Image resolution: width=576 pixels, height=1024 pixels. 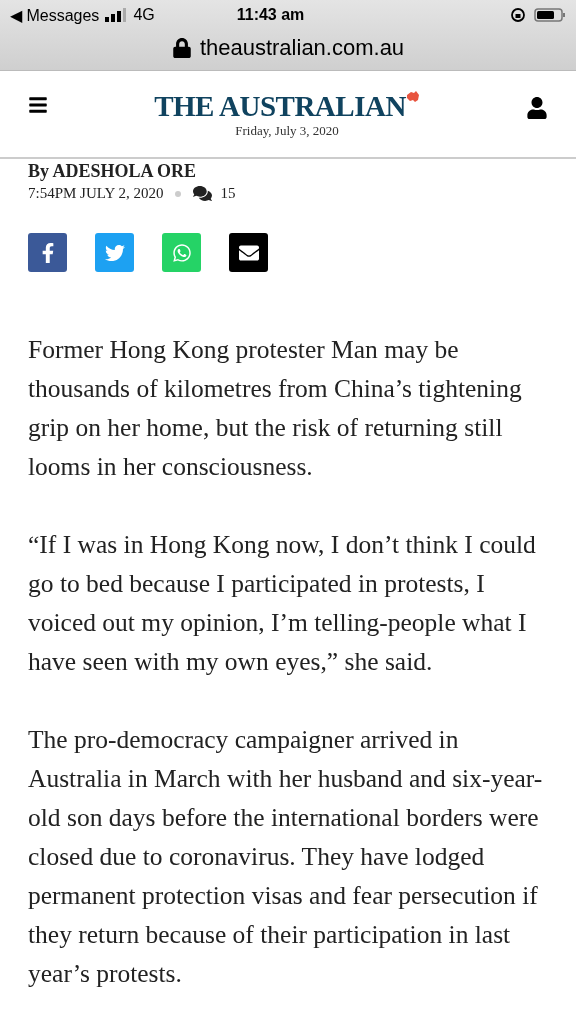 What do you see at coordinates (178, 193) in the screenshot?
I see `separator-dot` at bounding box center [178, 193].